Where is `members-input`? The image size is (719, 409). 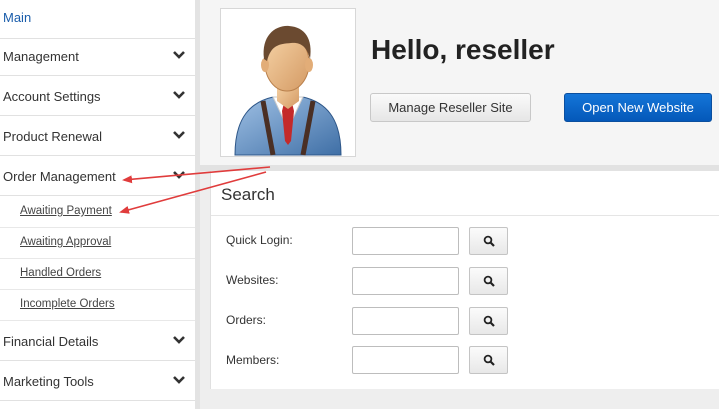
members-input is located at coordinates (405, 360).